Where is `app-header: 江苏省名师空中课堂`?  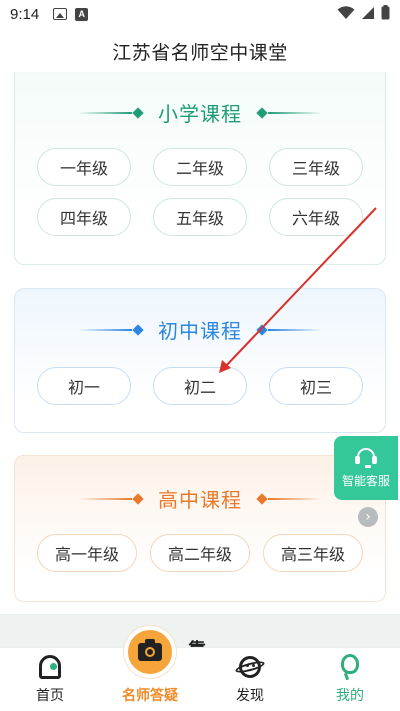 app-header: 江苏省名师空中课堂 is located at coordinates (200, 51).